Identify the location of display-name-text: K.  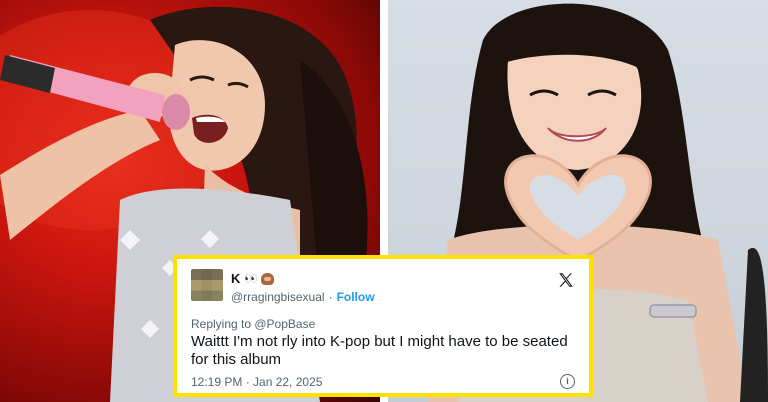
(236, 278).